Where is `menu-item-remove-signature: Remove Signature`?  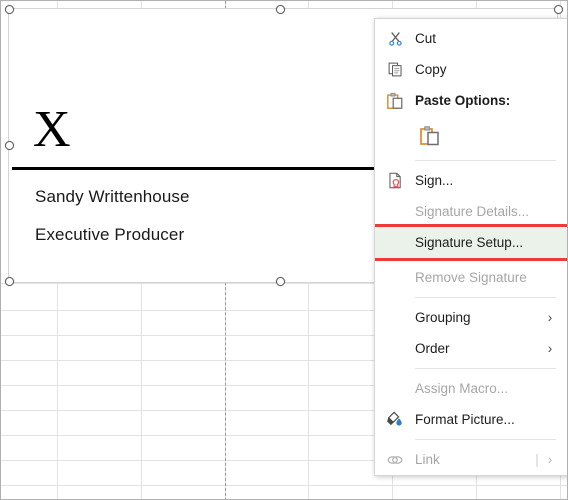
menu-item-remove-signature: Remove Signature is located at coordinates (471, 277).